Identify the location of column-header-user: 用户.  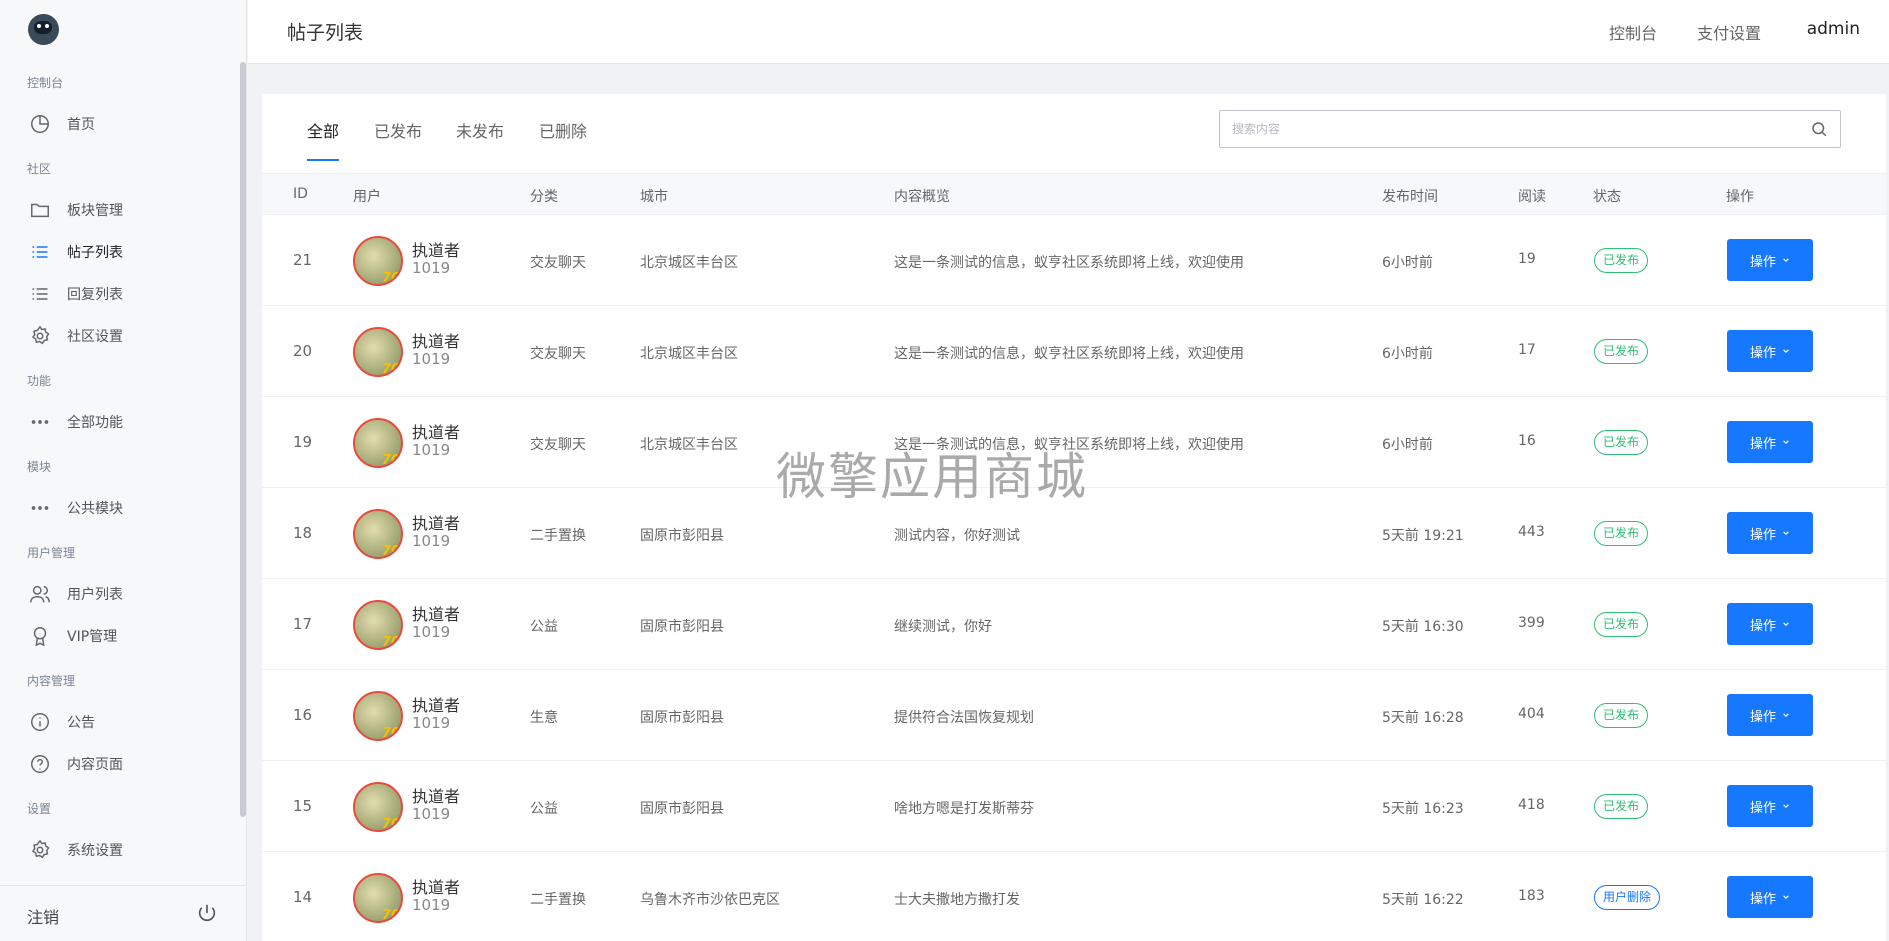
(367, 196).